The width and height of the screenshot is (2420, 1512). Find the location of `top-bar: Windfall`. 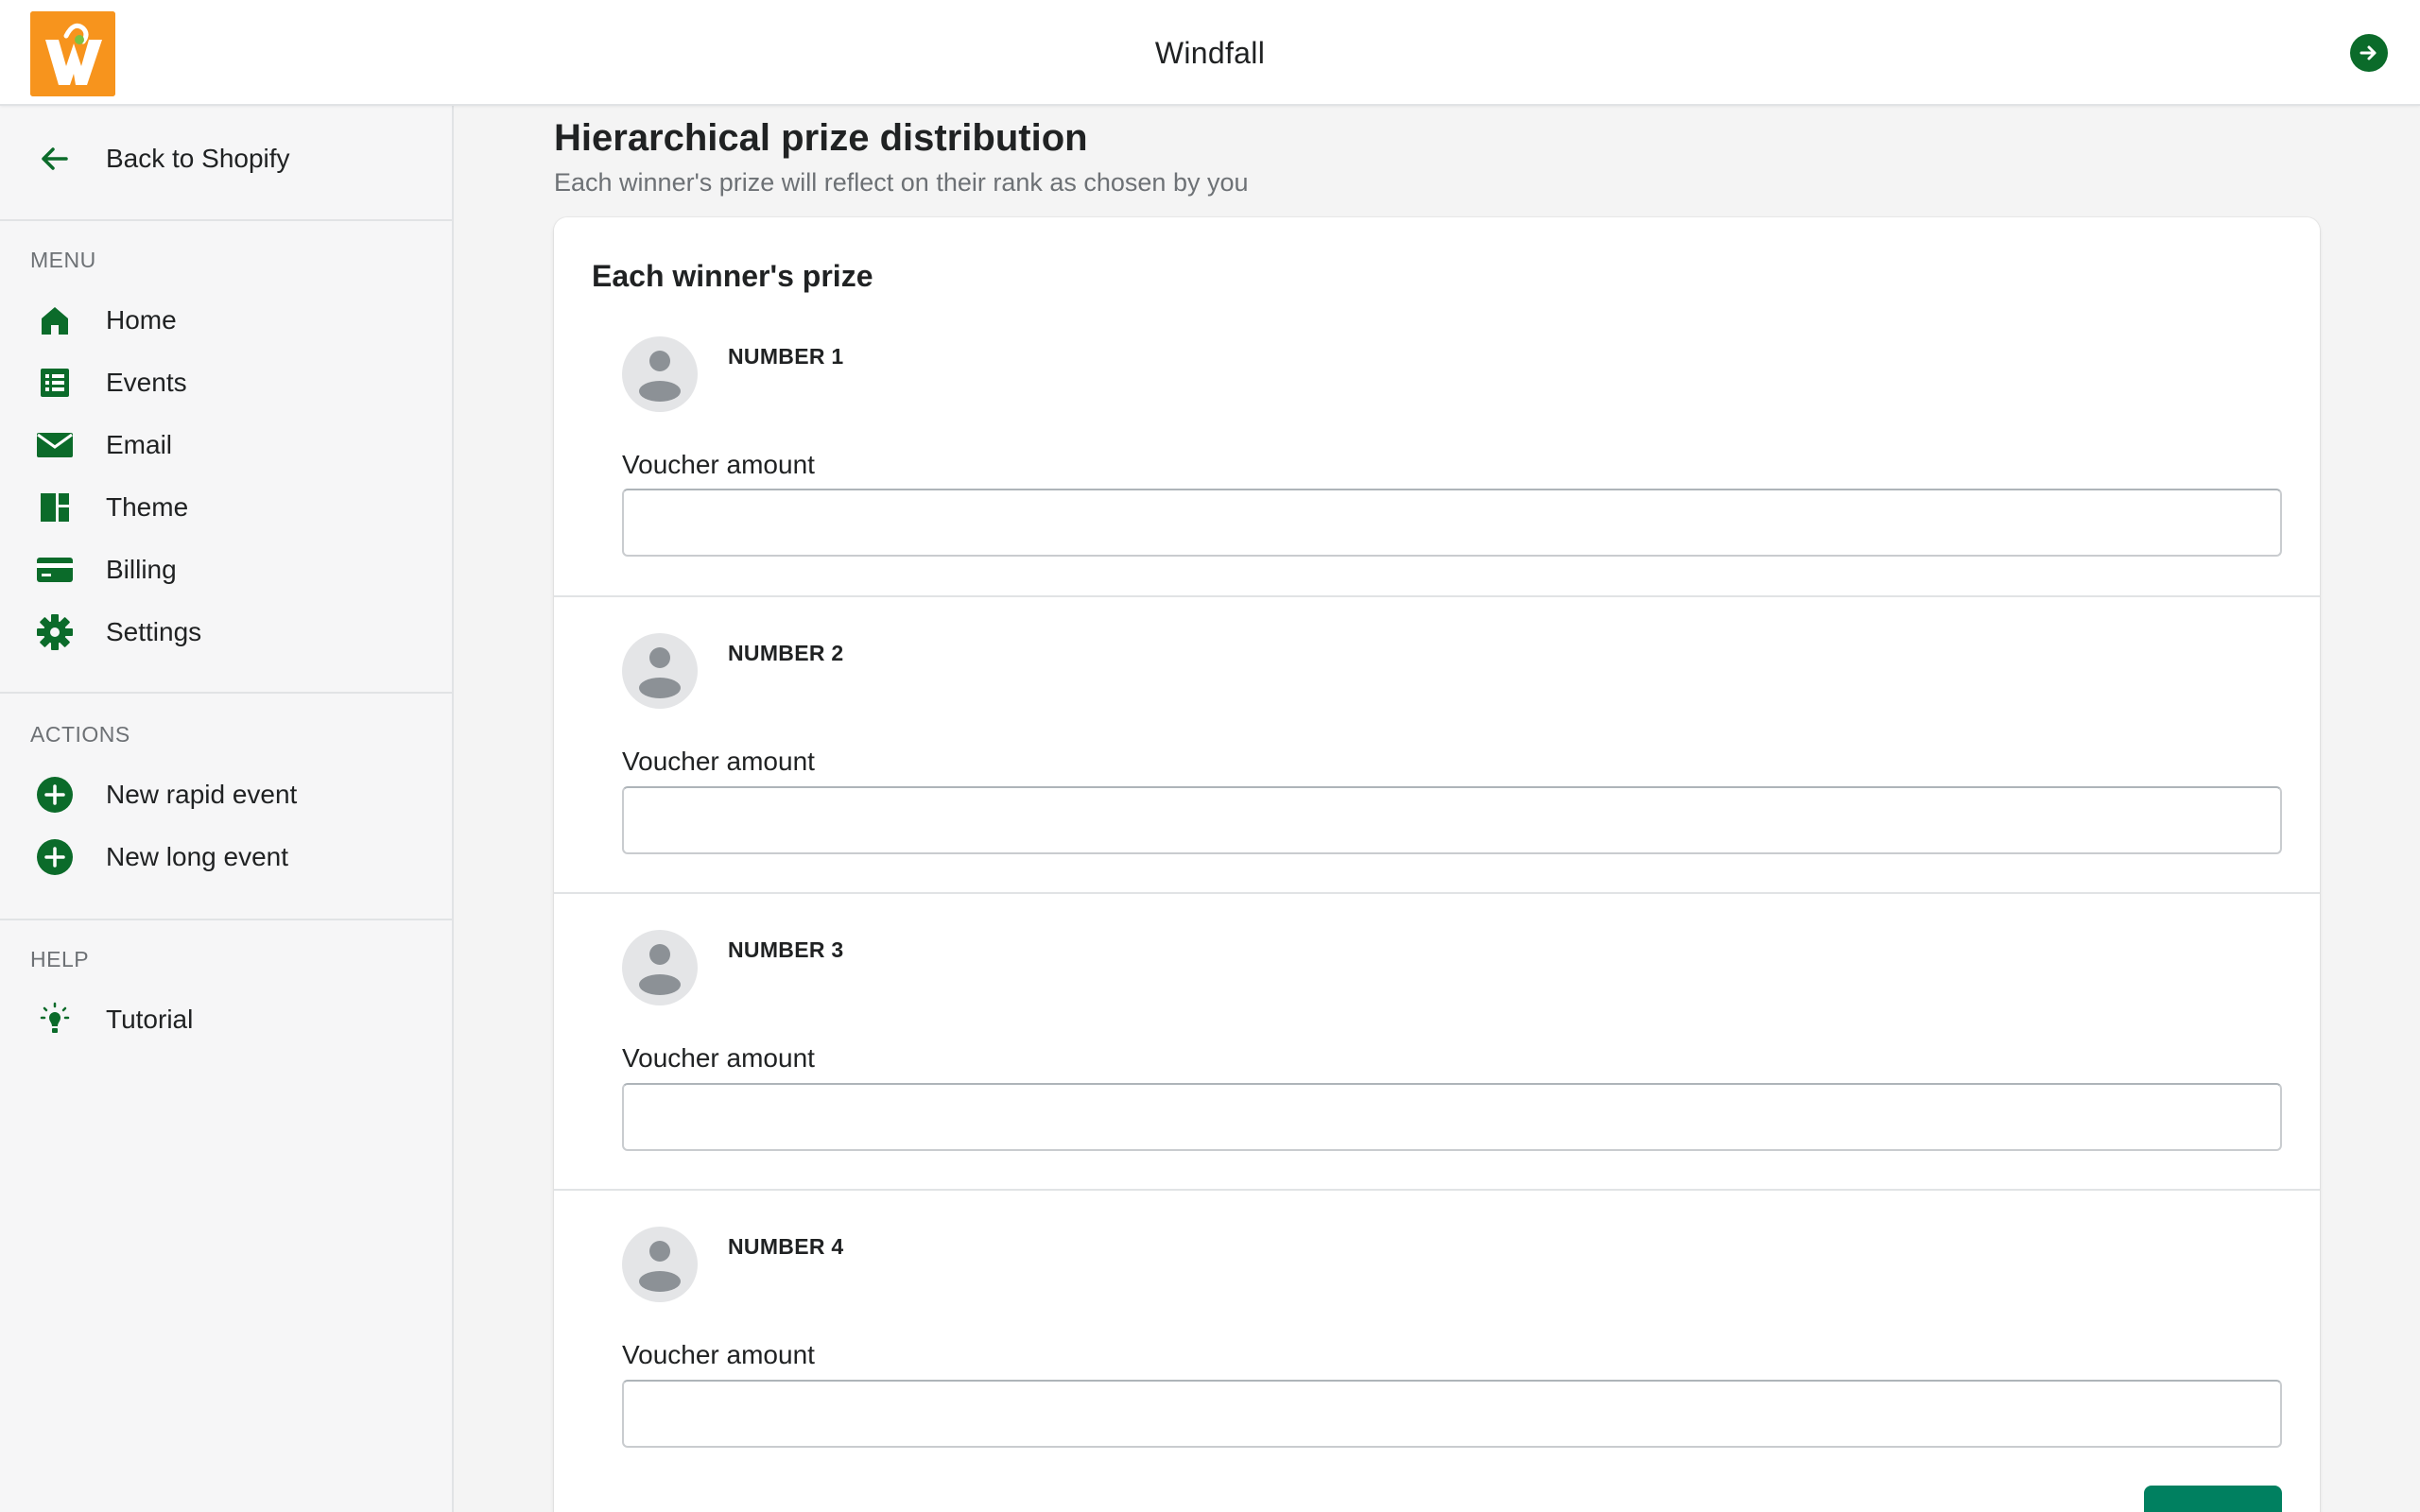

top-bar: Windfall is located at coordinates (1210, 53).